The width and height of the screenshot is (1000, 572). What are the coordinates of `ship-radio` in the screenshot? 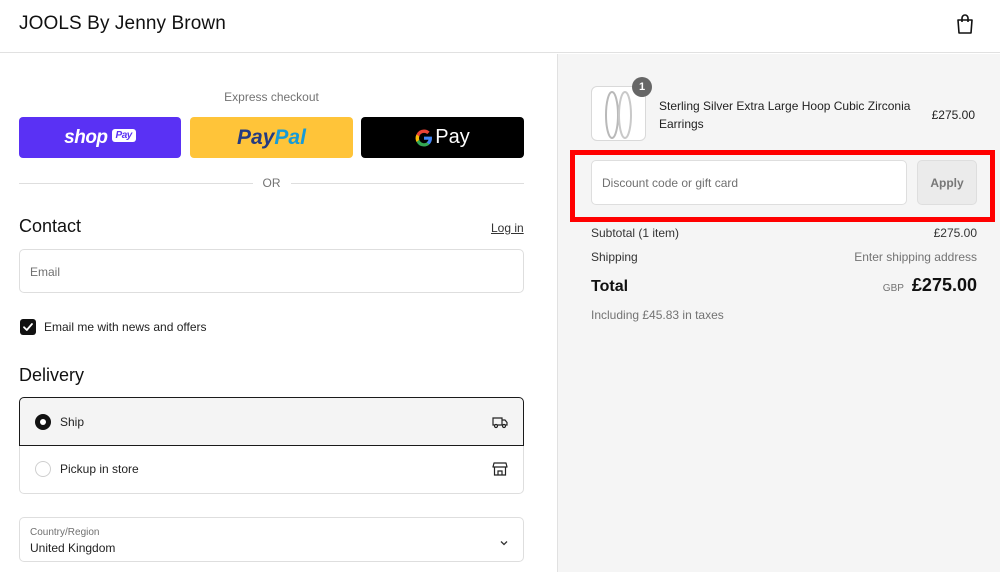 It's located at (43, 422).